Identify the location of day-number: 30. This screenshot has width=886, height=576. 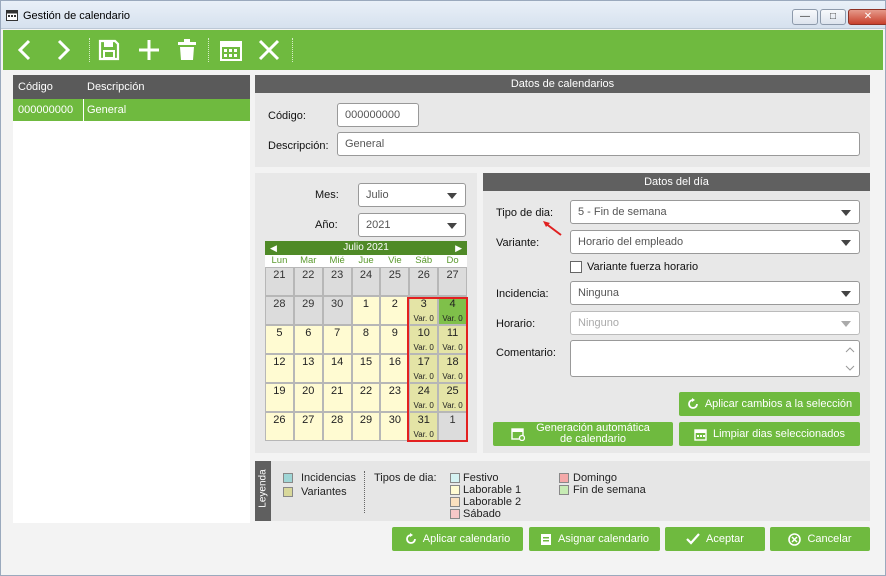
(394, 420).